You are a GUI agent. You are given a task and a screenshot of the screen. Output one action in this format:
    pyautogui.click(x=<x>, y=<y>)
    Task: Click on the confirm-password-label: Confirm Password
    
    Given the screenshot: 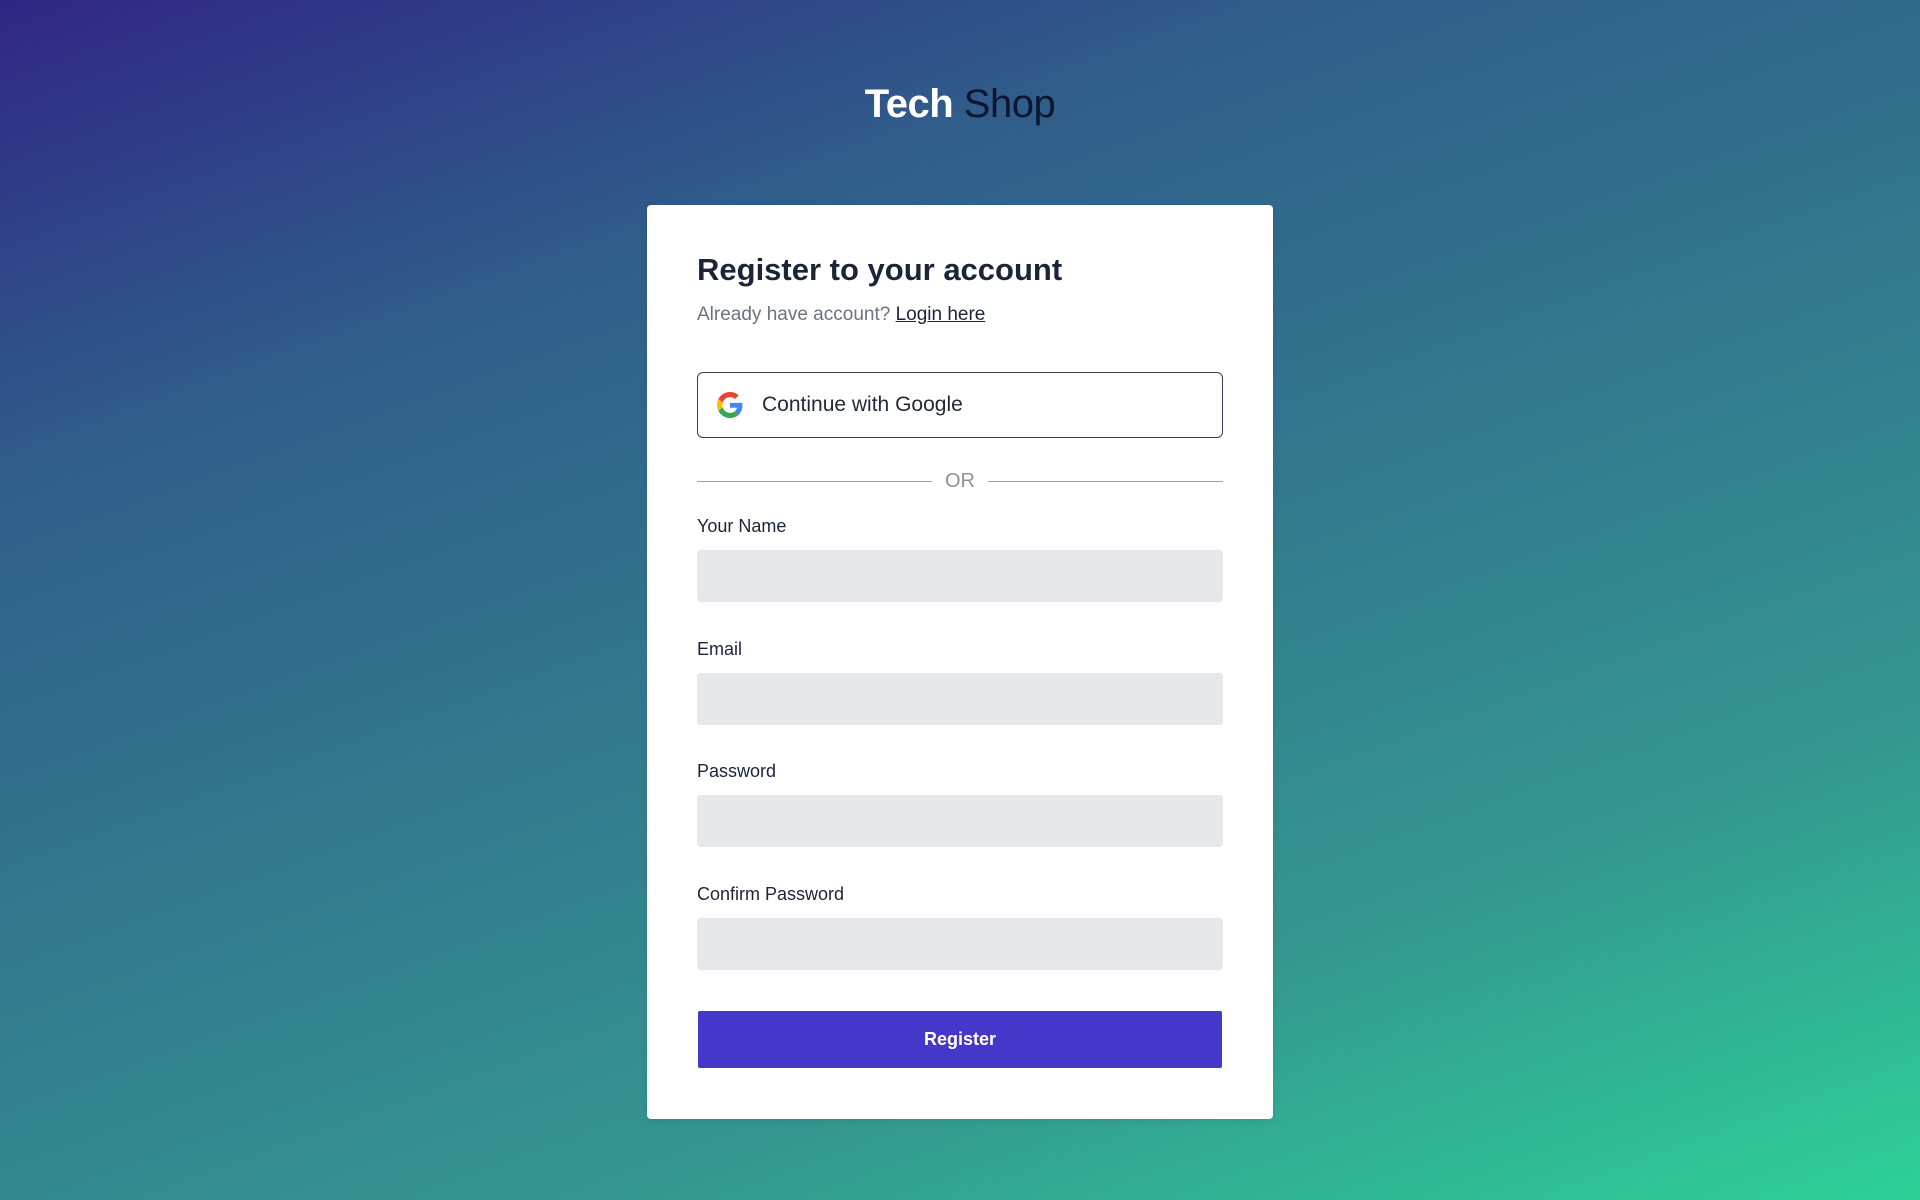 What is the action you would take?
    pyautogui.click(x=771, y=894)
    